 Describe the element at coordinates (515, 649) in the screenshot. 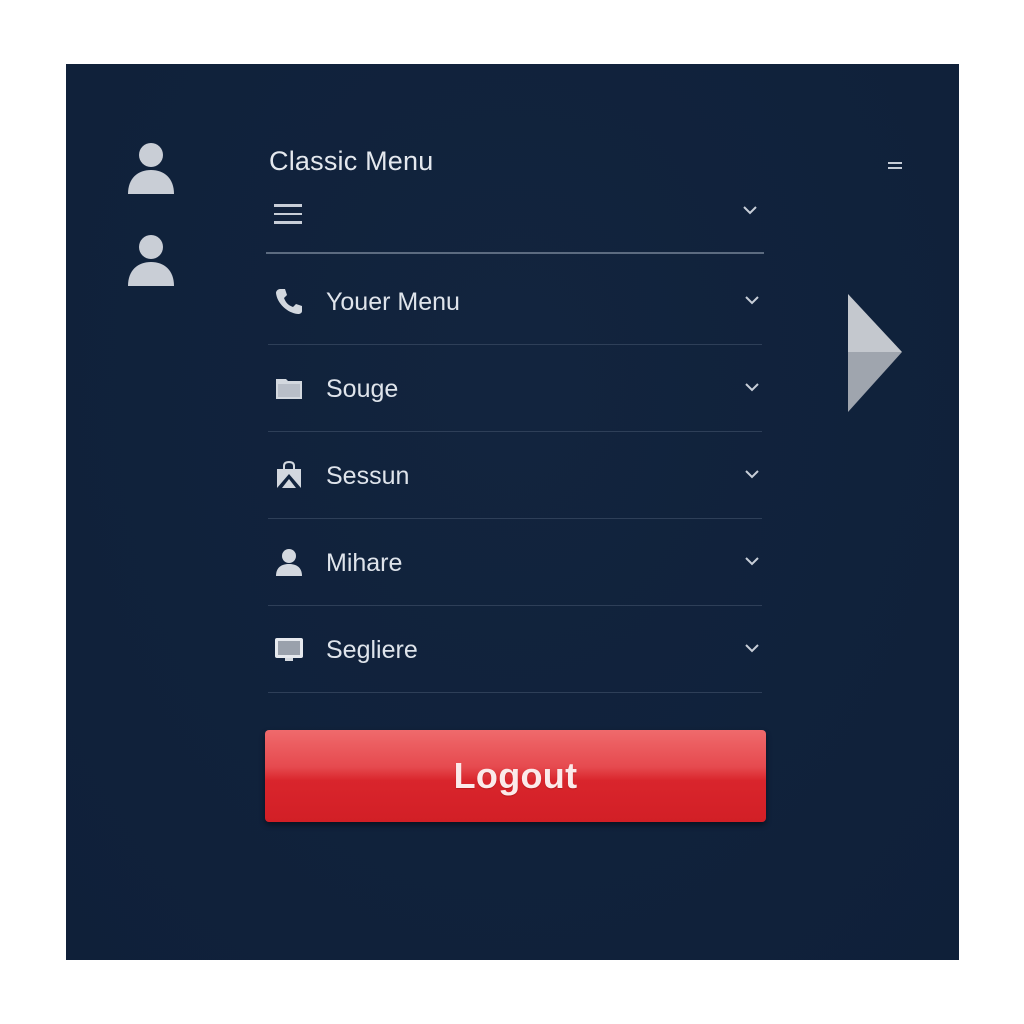

I see `menu-item-segliere: Segliere` at that location.